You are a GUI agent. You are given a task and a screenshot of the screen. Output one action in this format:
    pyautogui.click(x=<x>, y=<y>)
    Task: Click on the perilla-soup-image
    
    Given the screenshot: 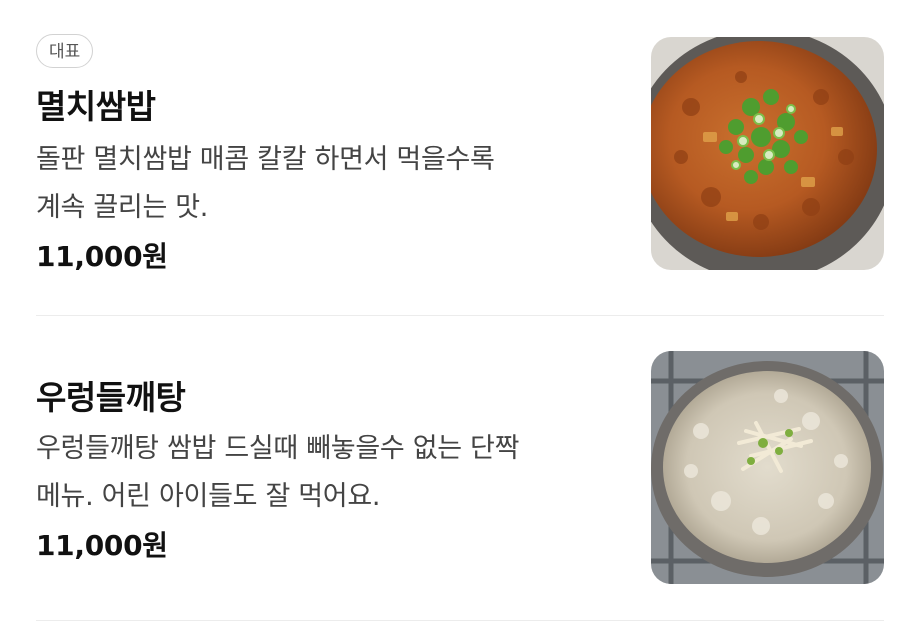 What is the action you would take?
    pyautogui.click(x=767, y=467)
    